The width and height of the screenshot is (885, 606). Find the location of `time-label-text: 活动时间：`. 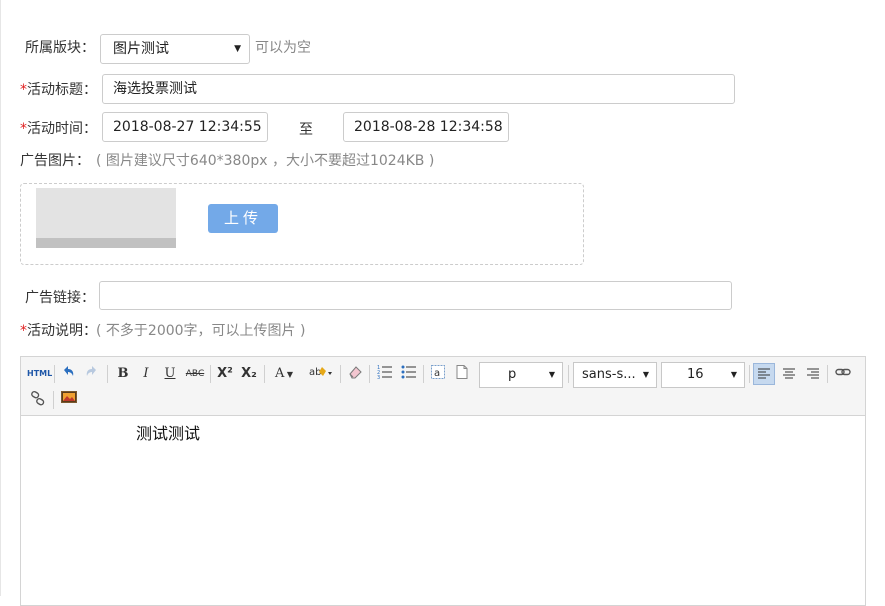

time-label-text: 活动时间： is located at coordinates (62, 129).